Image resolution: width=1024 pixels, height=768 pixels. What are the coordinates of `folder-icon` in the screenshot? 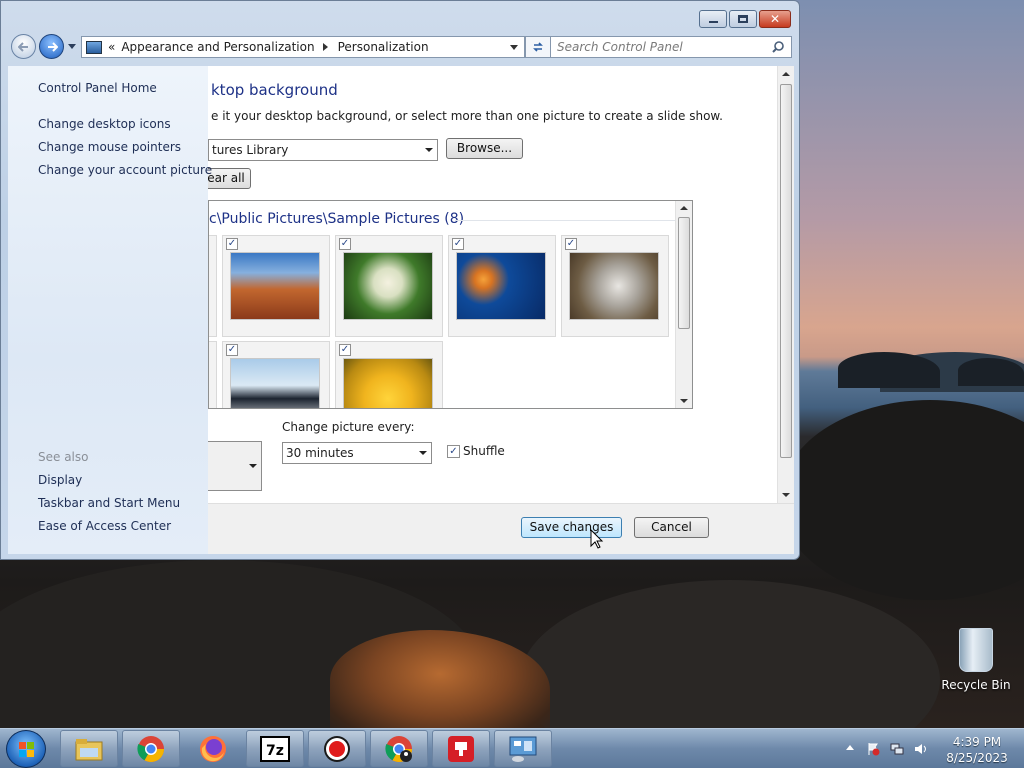 It's located at (89, 749).